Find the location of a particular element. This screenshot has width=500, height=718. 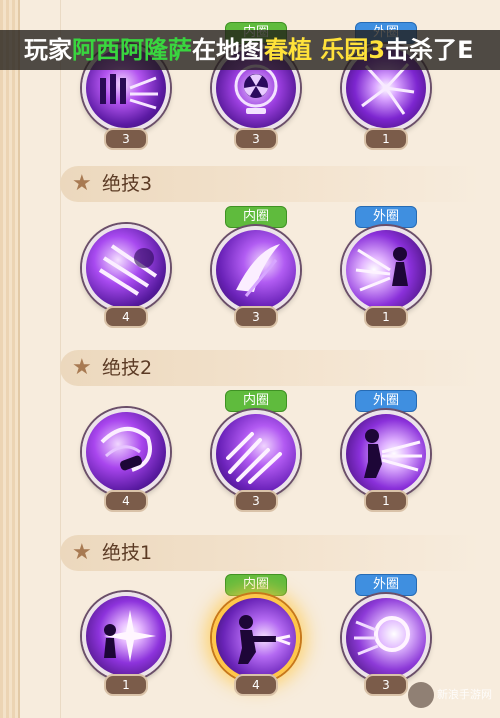

skill-slot: 外圈 3 is located at coordinates (385, 635).